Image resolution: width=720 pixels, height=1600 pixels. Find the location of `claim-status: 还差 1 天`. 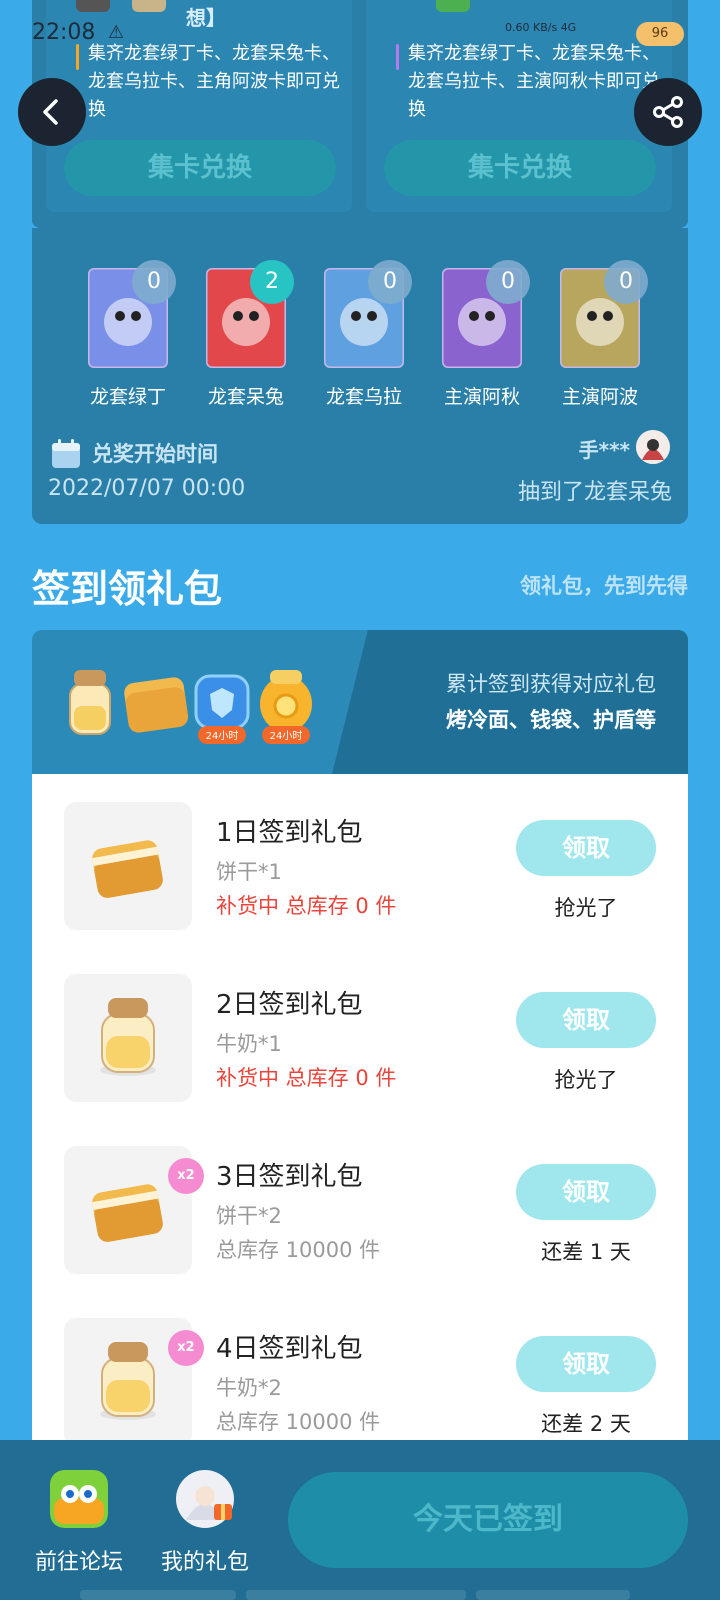

claim-status: 还差 1 天 is located at coordinates (586, 1252).